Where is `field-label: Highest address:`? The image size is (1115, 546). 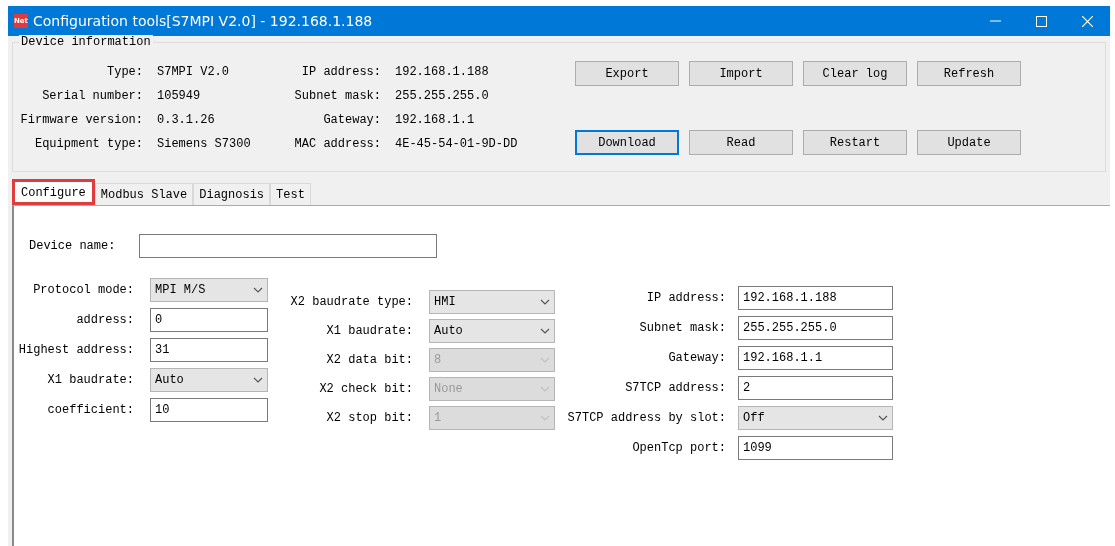 field-label: Highest address: is located at coordinates (75, 350).